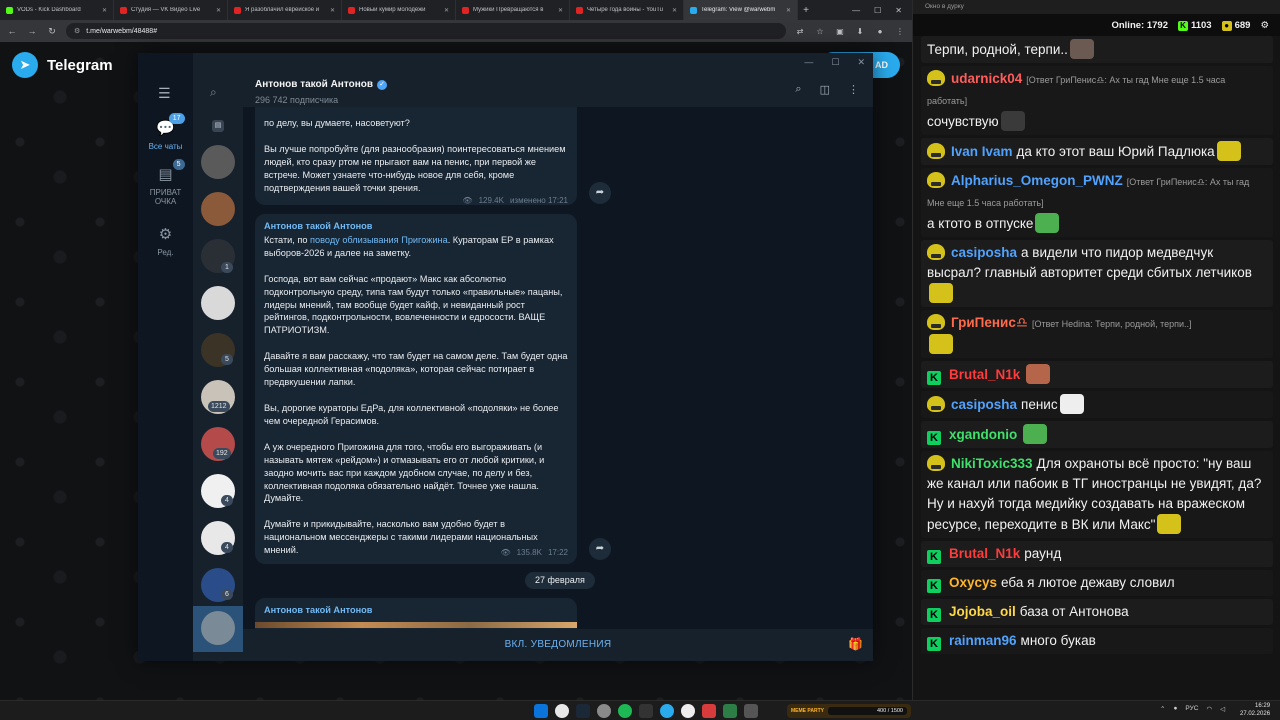 The height and width of the screenshot is (720, 1280). Describe the element at coordinates (12, 31) in the screenshot. I see `back-icon: ←` at that location.